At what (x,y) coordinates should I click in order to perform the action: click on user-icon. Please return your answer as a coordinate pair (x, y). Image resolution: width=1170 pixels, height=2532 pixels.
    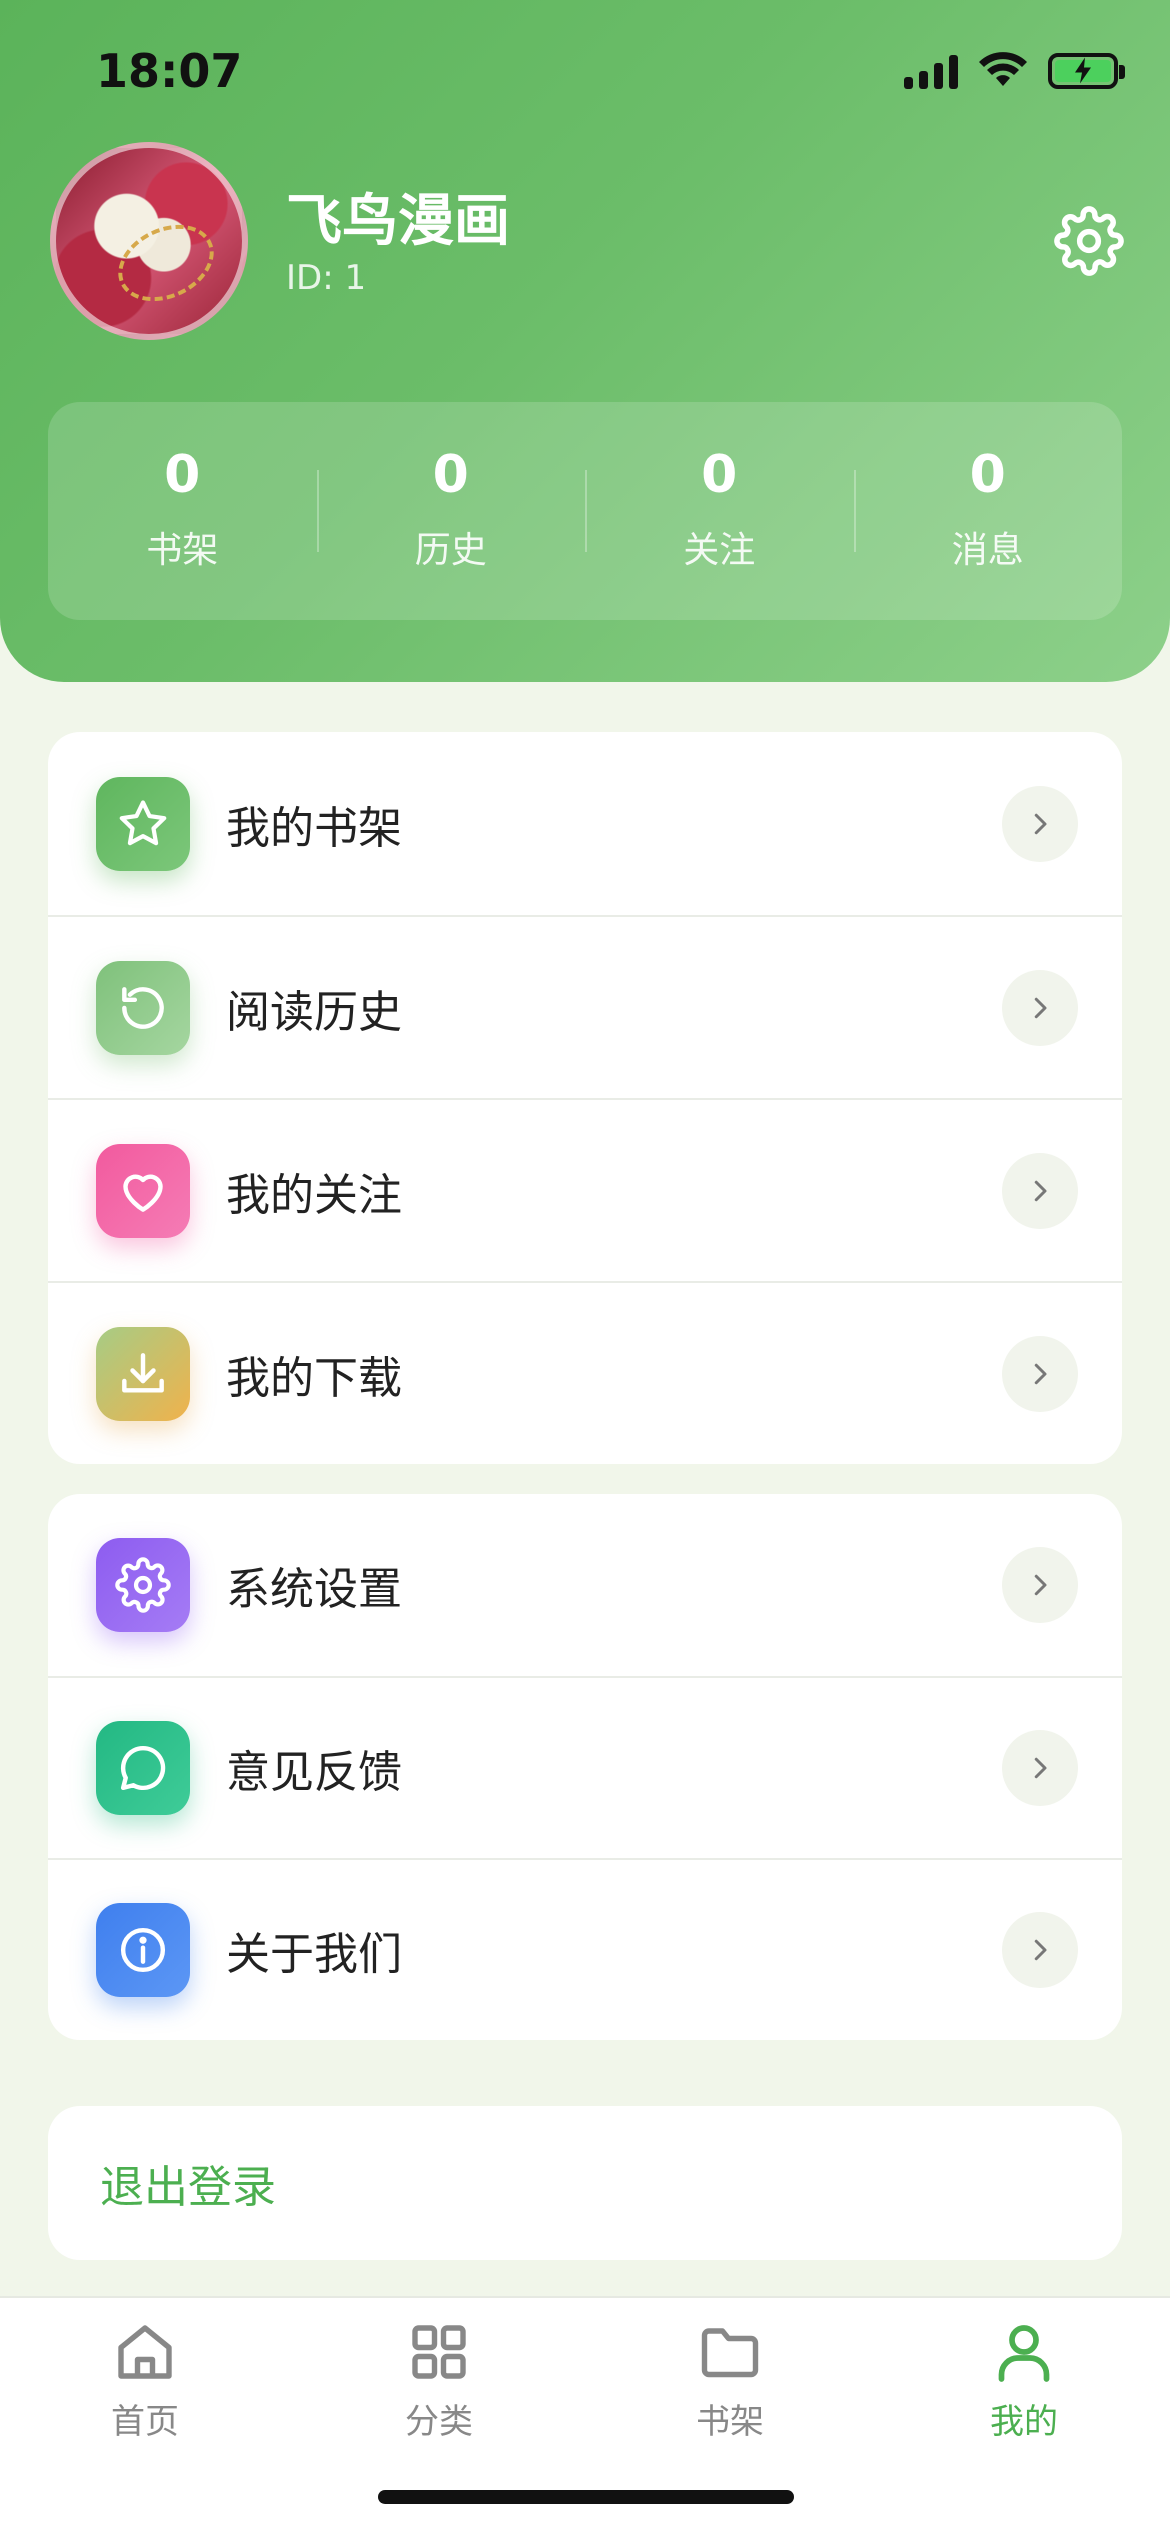
    Looking at the image, I should click on (1024, 2353).